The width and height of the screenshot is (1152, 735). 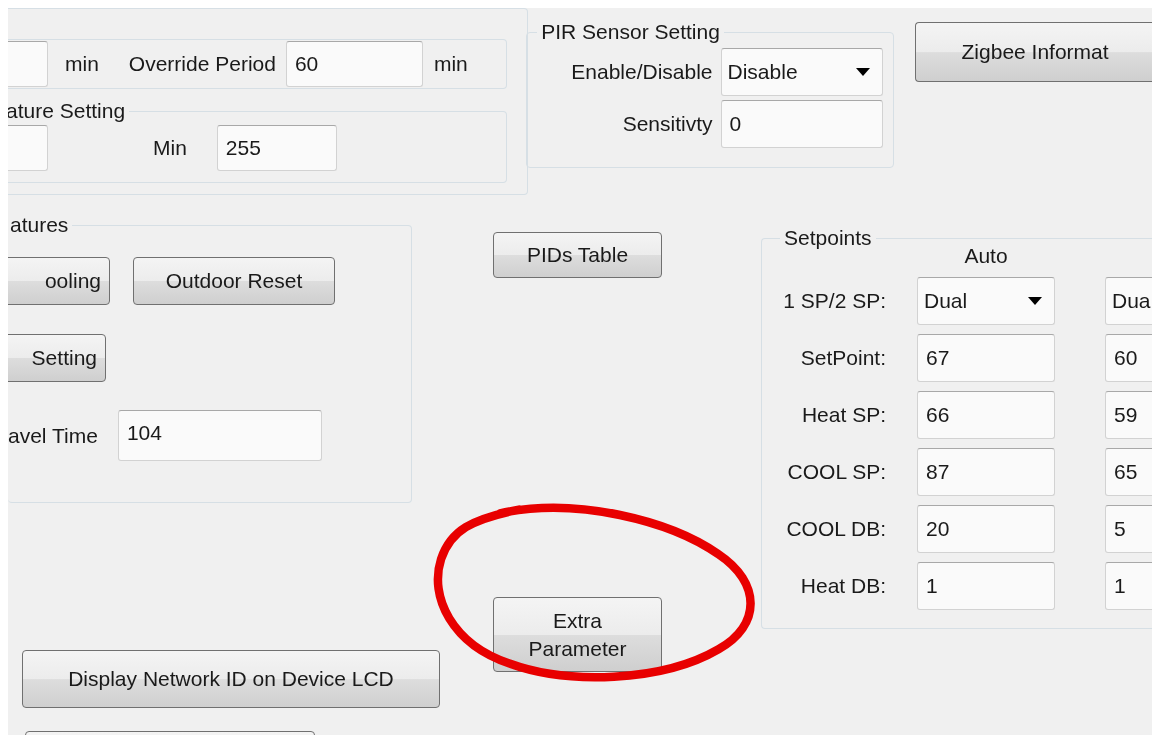 What do you see at coordinates (842, 586) in the screenshot?
I see `field-label: Heat DB:` at bounding box center [842, 586].